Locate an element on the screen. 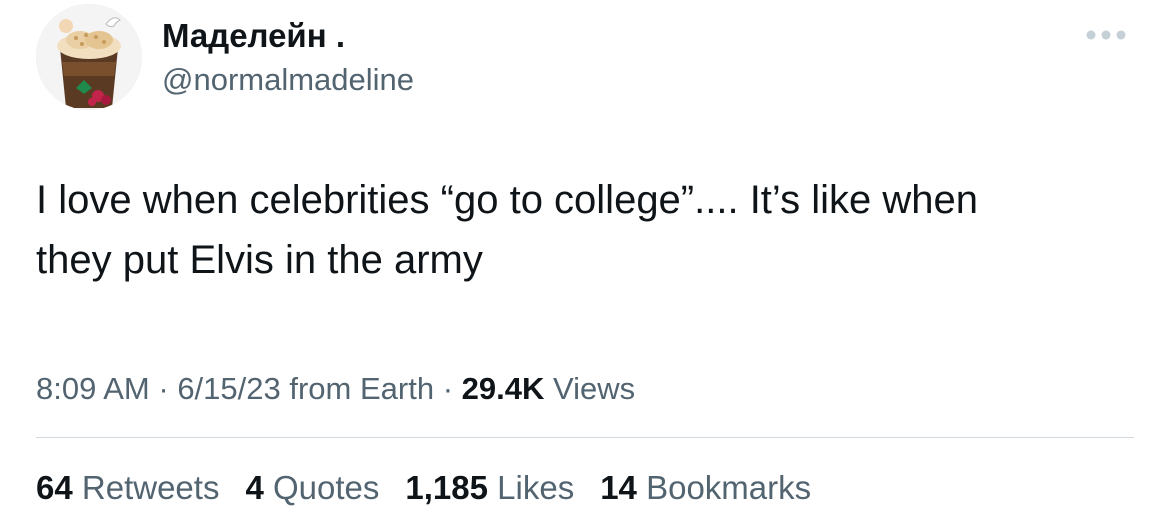 The image size is (1170, 522). stat-count: 64 is located at coordinates (54, 487).